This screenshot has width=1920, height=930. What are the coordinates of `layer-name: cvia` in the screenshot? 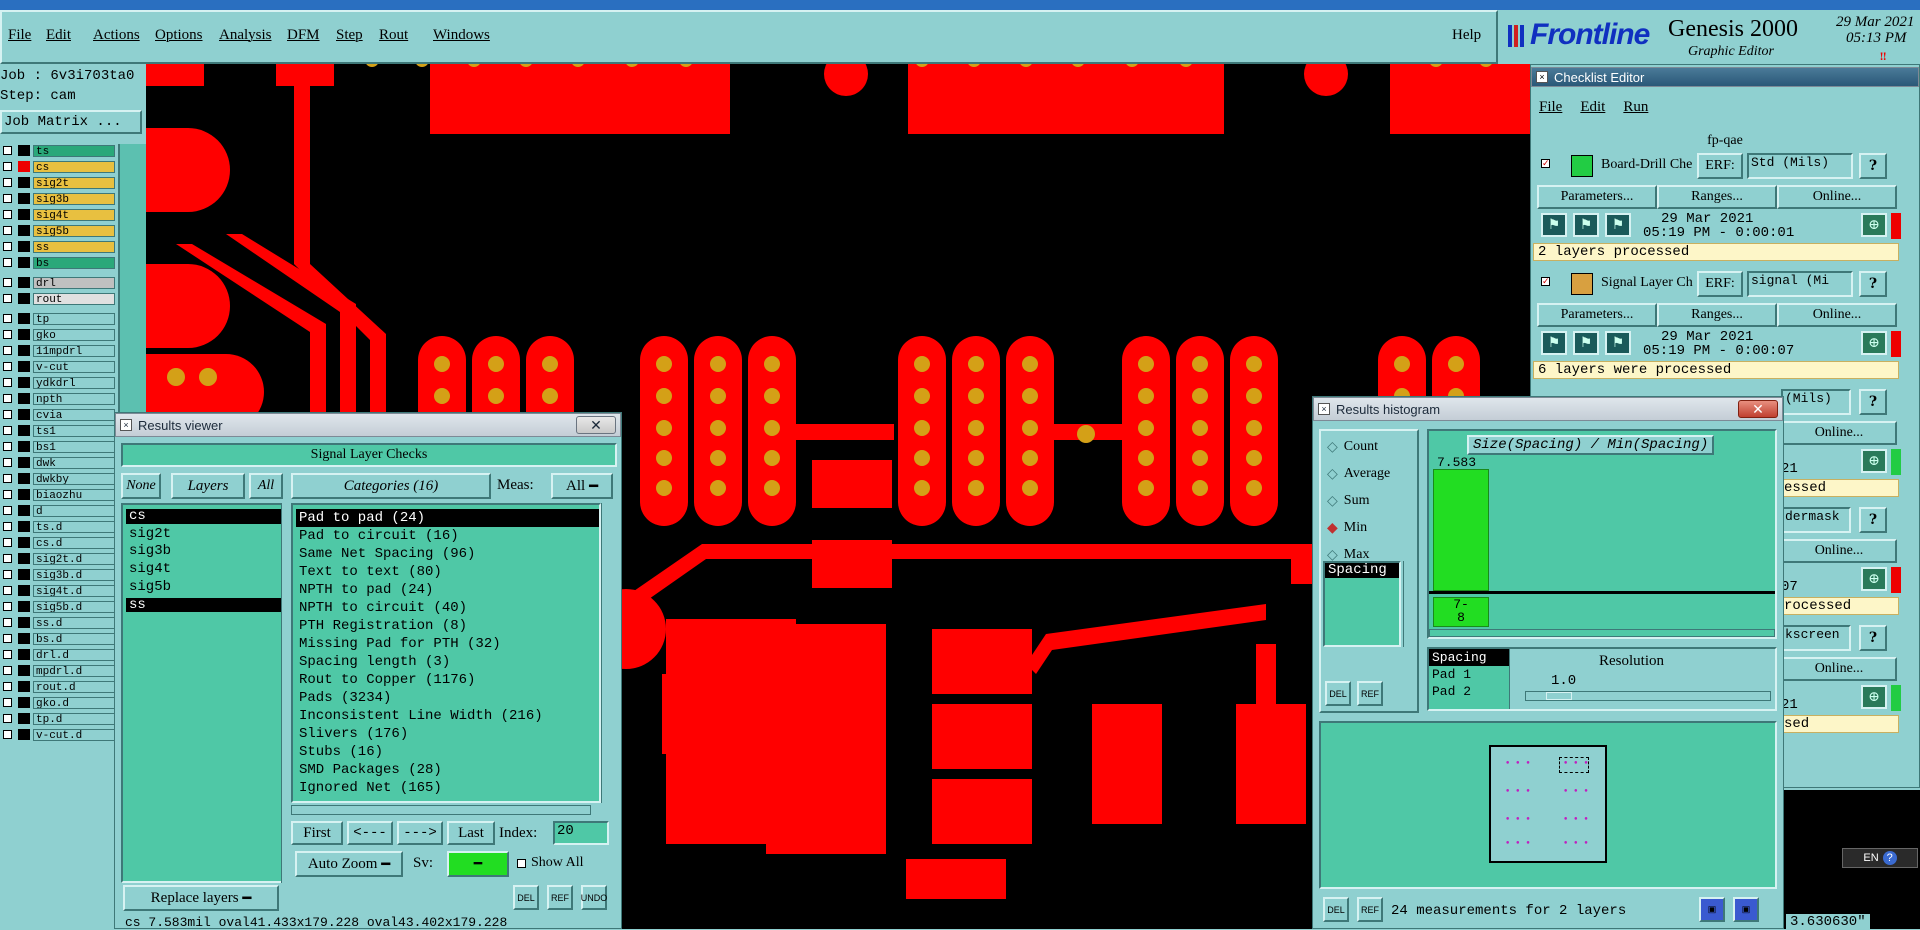 It's located at (74, 414).